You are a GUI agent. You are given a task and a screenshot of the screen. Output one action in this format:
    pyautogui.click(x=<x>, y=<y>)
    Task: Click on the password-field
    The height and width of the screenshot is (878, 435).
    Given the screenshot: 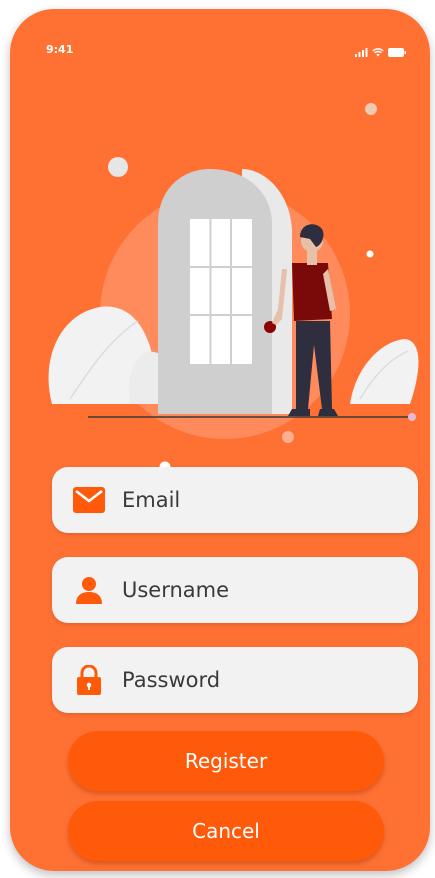 What is the action you would take?
    pyautogui.click(x=235, y=680)
    